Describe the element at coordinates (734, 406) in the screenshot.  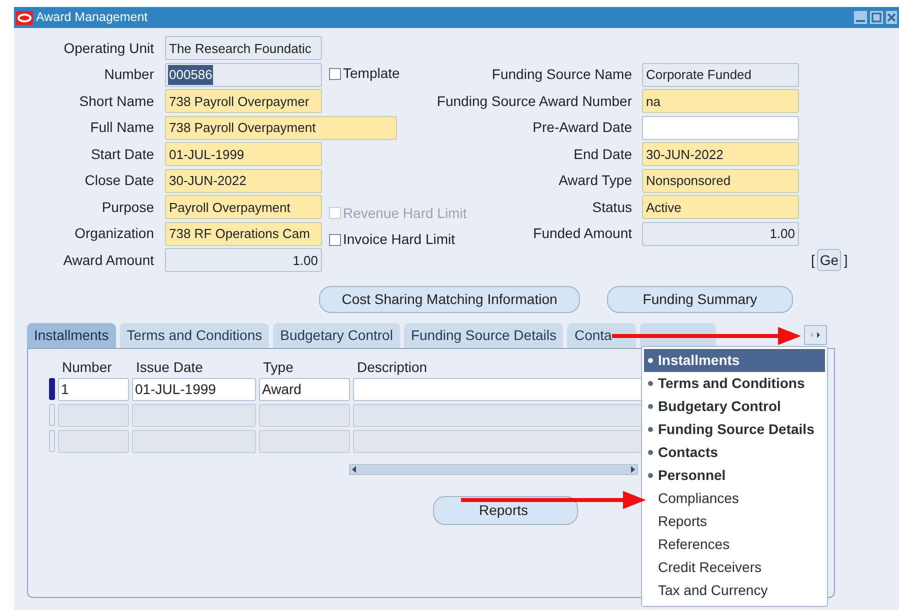
I see `menu-item: Budgetary Control` at that location.